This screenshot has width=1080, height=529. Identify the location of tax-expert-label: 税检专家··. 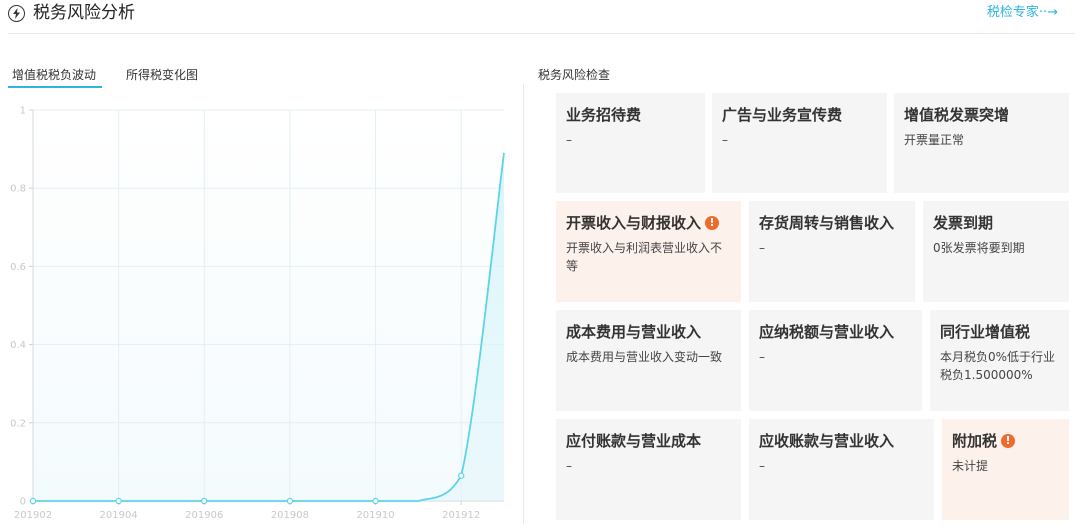
(1017, 12).